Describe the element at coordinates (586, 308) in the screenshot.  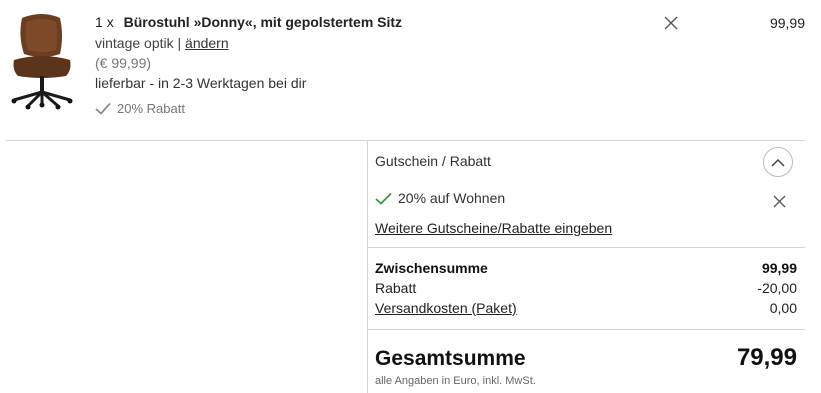
I see `shipping-row: Versandkosten (Paket) 0,00` at that location.